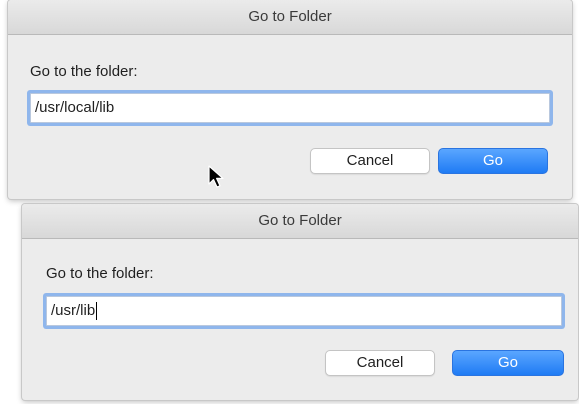  What do you see at coordinates (75, 107) in the screenshot?
I see `folder-path-value: /usr/local/lib` at bounding box center [75, 107].